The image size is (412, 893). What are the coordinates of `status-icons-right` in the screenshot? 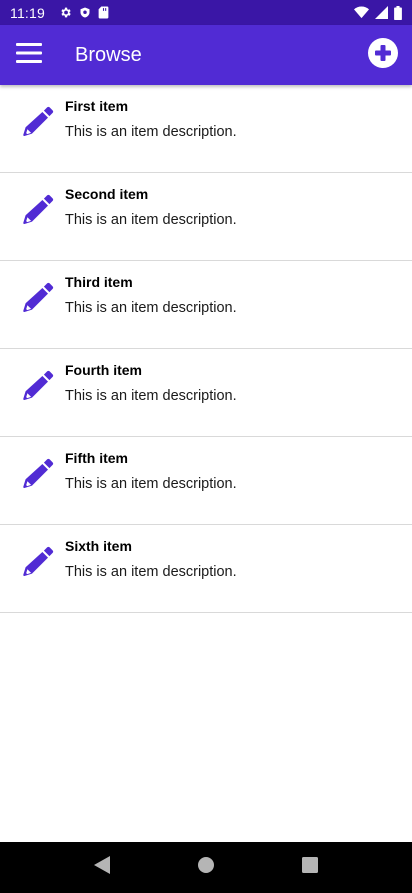 It's located at (378, 12).